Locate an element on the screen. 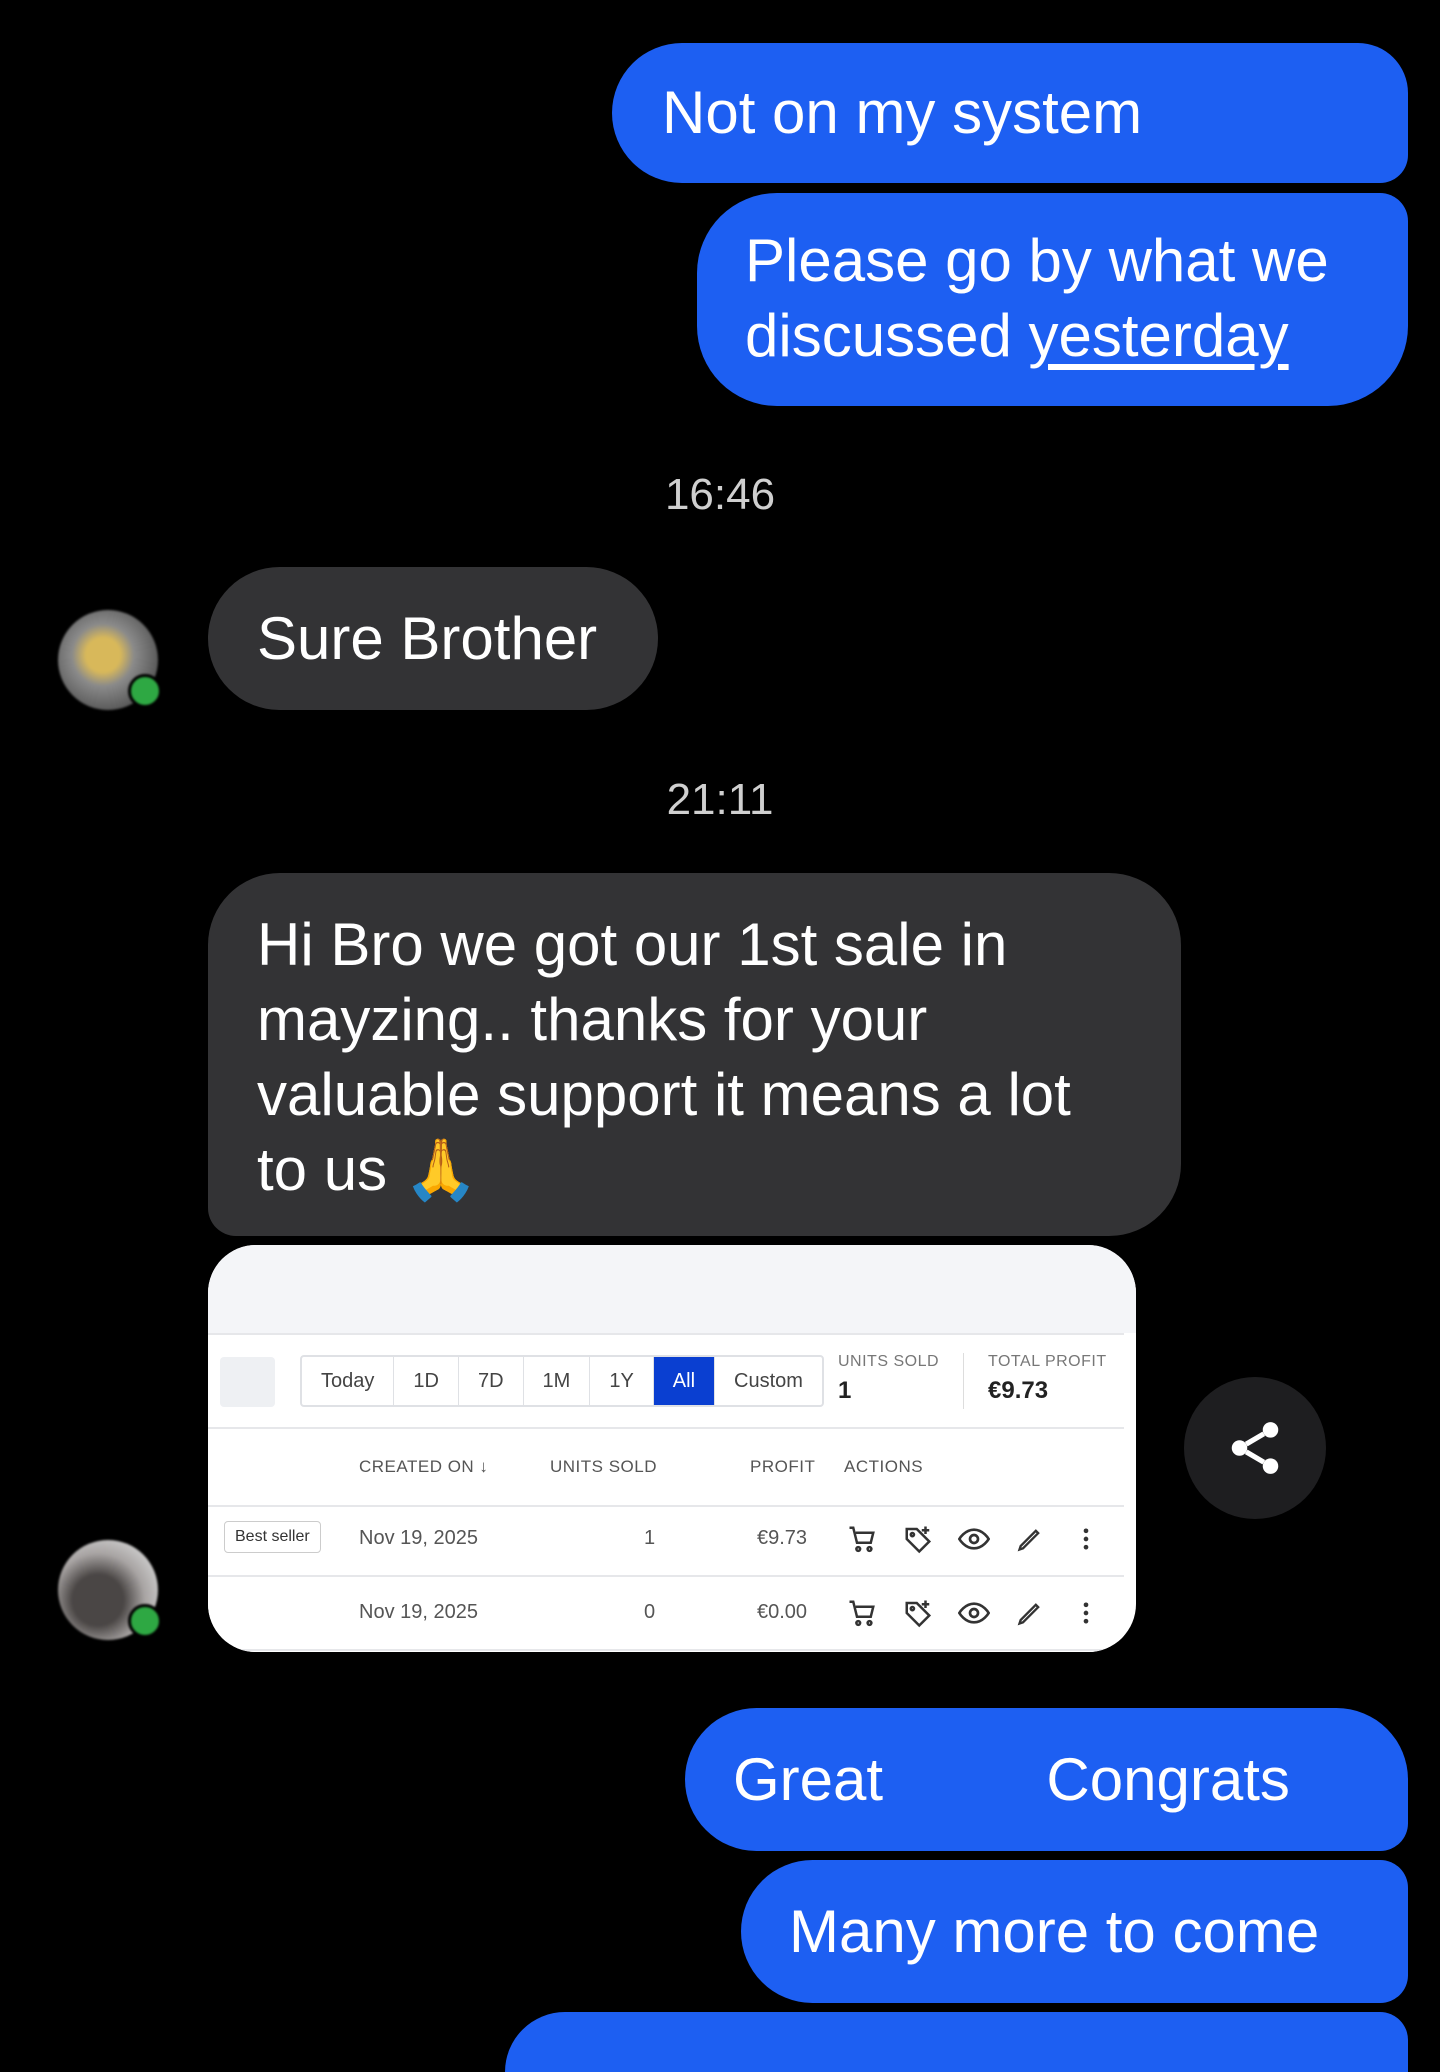 This screenshot has height=2072, width=1440. date-range-selector: Today 1D 7D 1M 1Y All Custom is located at coordinates (562, 1381).